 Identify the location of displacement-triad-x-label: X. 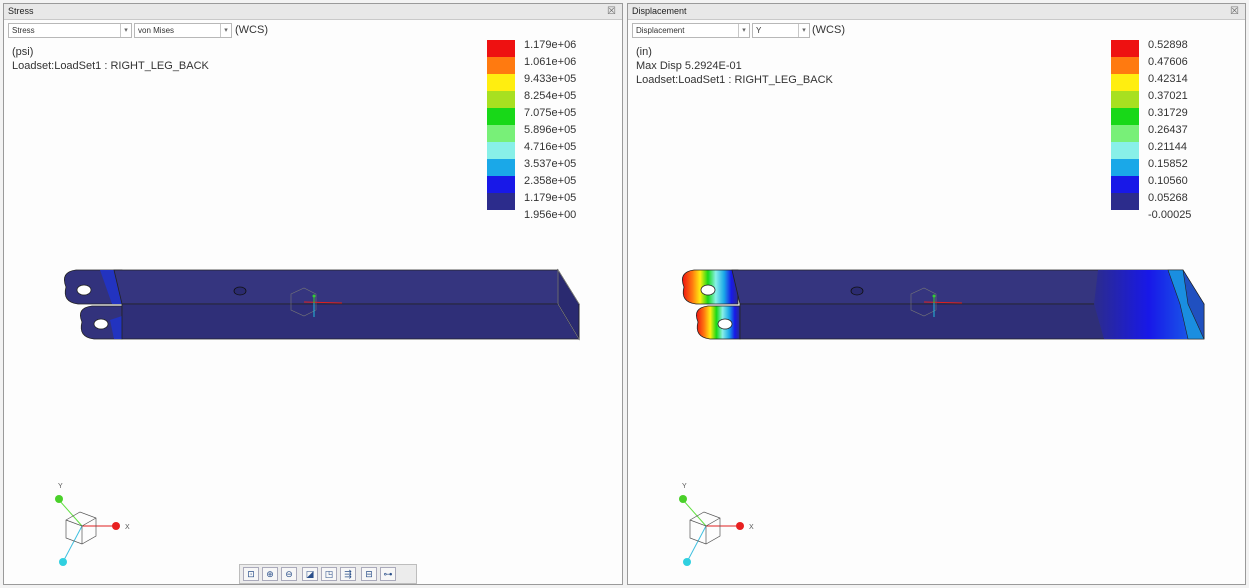
(751, 527).